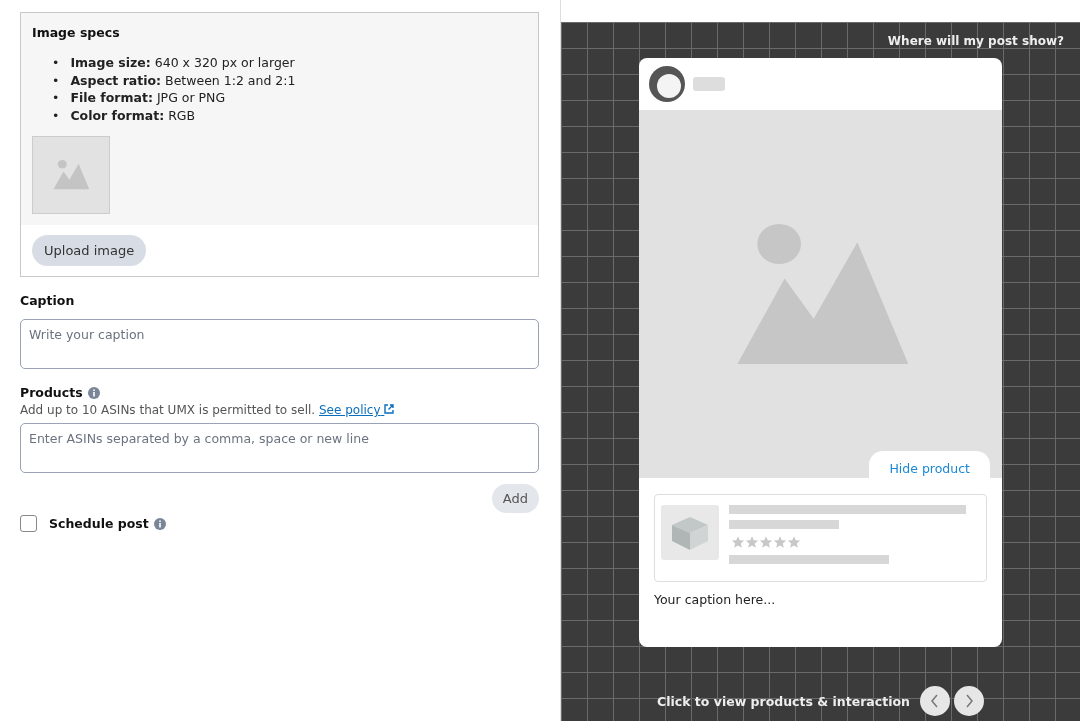 The width and height of the screenshot is (1080, 721). Describe the element at coordinates (89, 250) in the screenshot. I see `upload-image-button: Upload image` at that location.